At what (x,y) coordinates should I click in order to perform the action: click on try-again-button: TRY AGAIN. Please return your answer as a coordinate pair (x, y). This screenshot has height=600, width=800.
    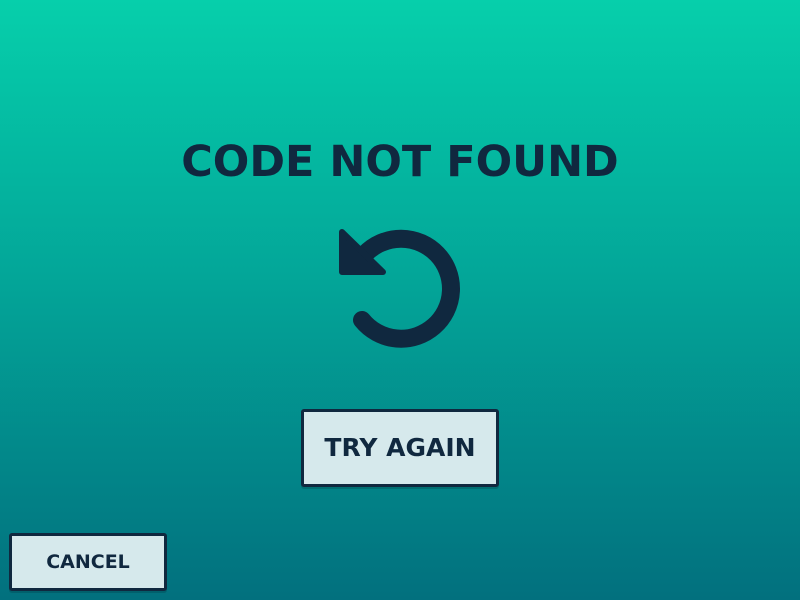
    Looking at the image, I should click on (400, 448).